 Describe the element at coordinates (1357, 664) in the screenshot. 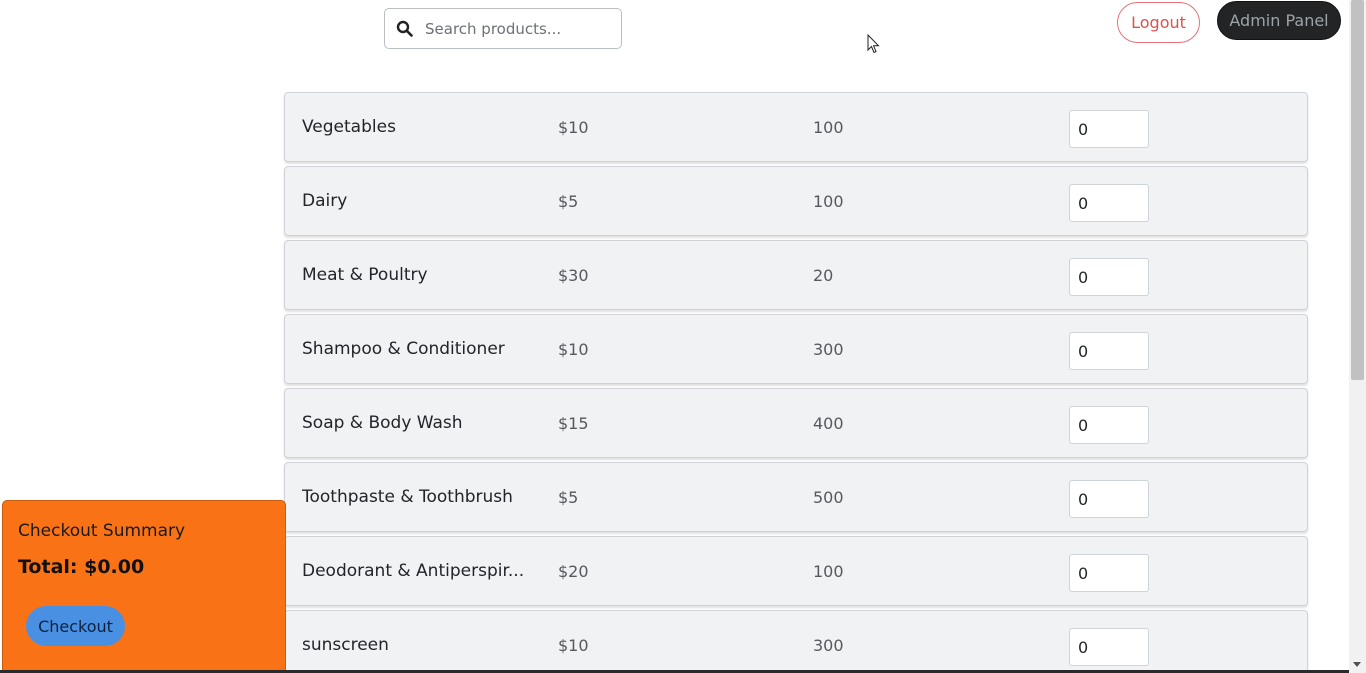

I see `scroll-down-arrow-icon` at that location.